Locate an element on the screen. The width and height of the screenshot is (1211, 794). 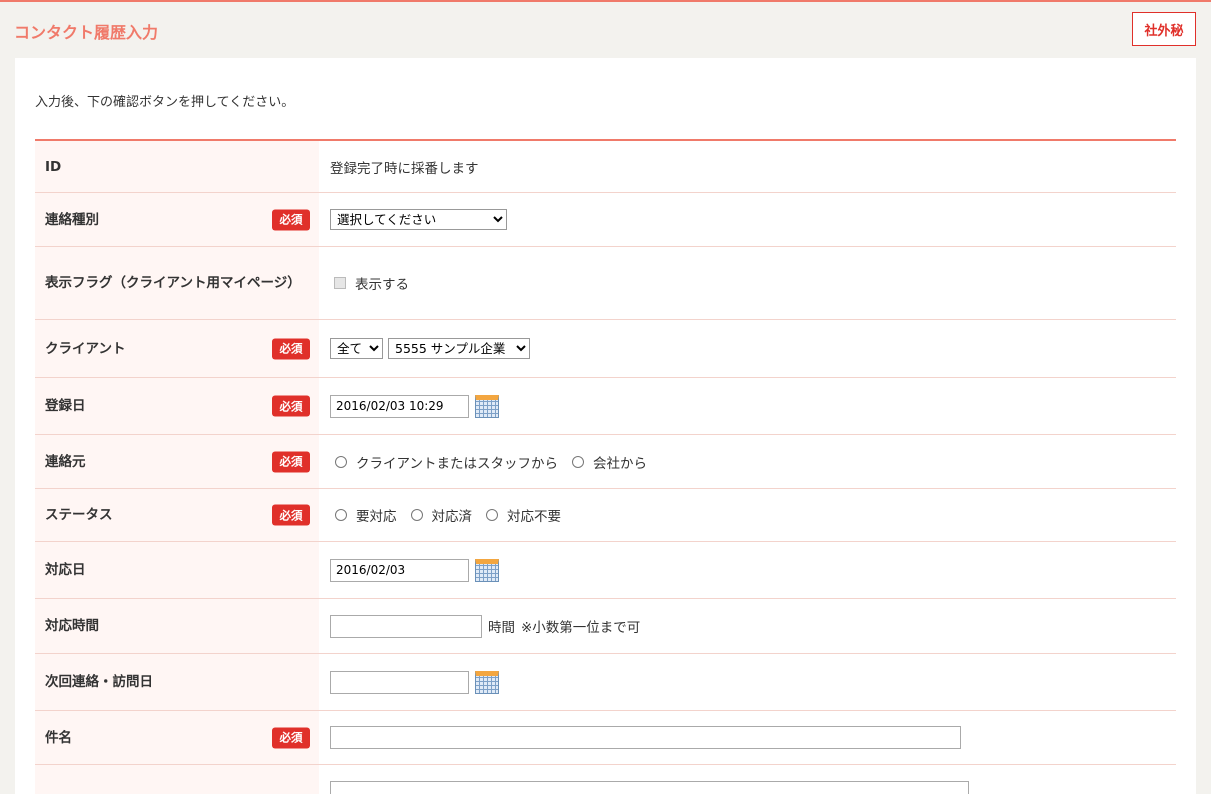
radio-label: 対応済 is located at coordinates (452, 517).